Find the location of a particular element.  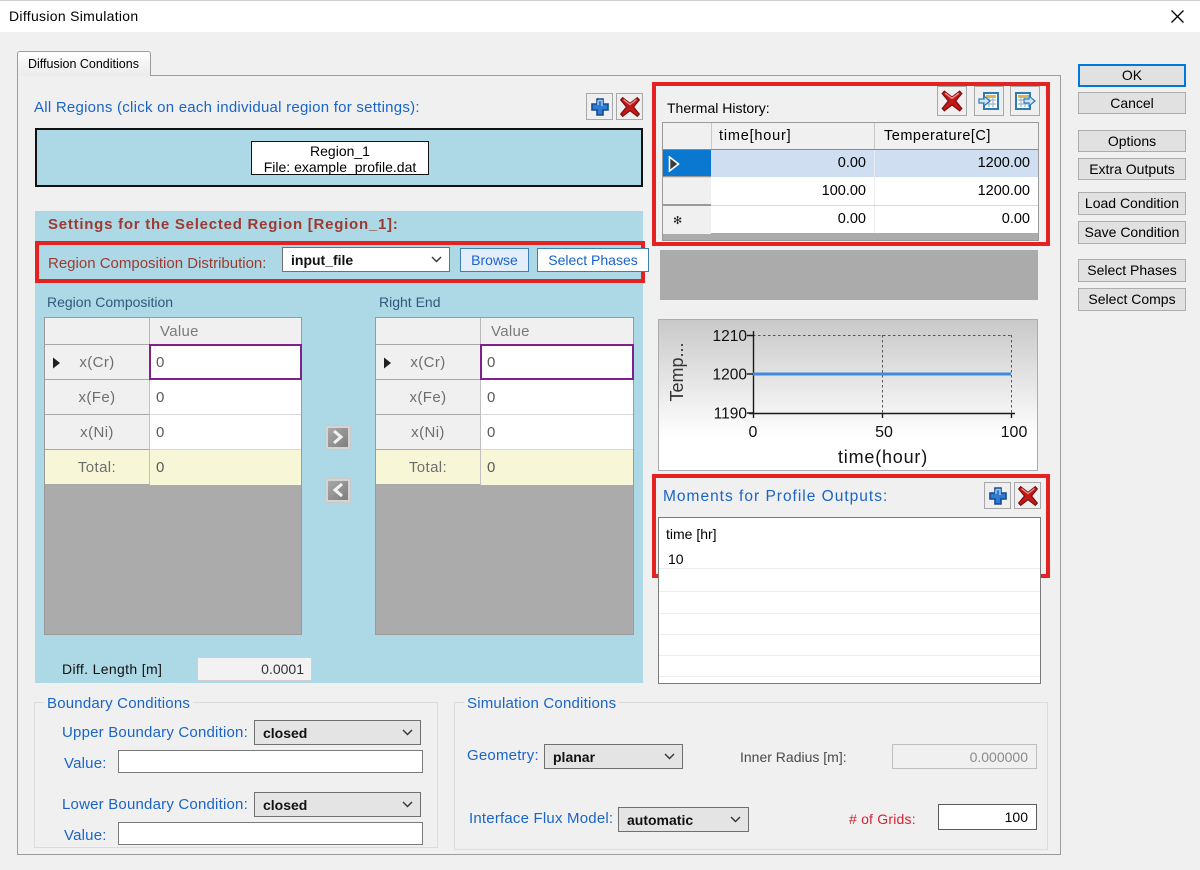

svg-text: 0 is located at coordinates (753, 432).